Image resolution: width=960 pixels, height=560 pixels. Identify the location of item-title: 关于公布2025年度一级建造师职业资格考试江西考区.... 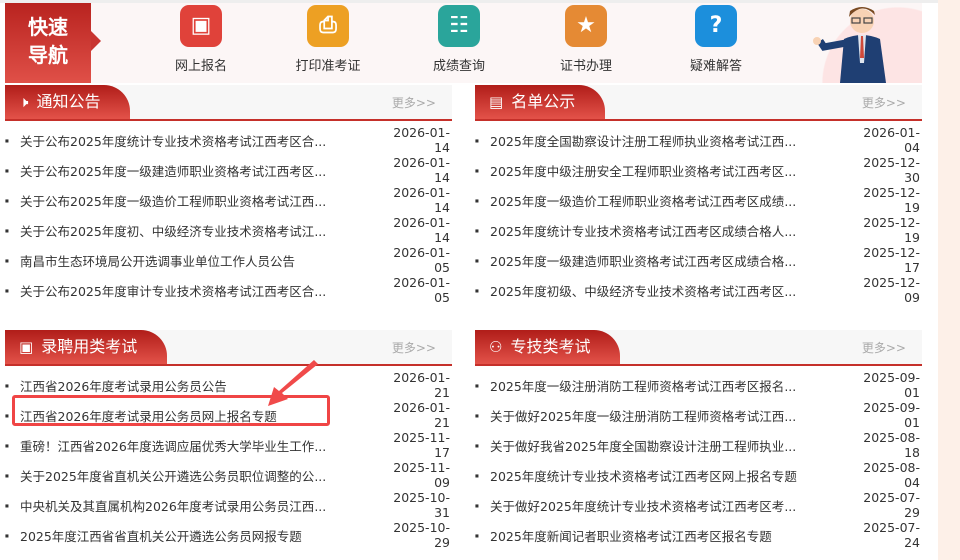
(200, 170).